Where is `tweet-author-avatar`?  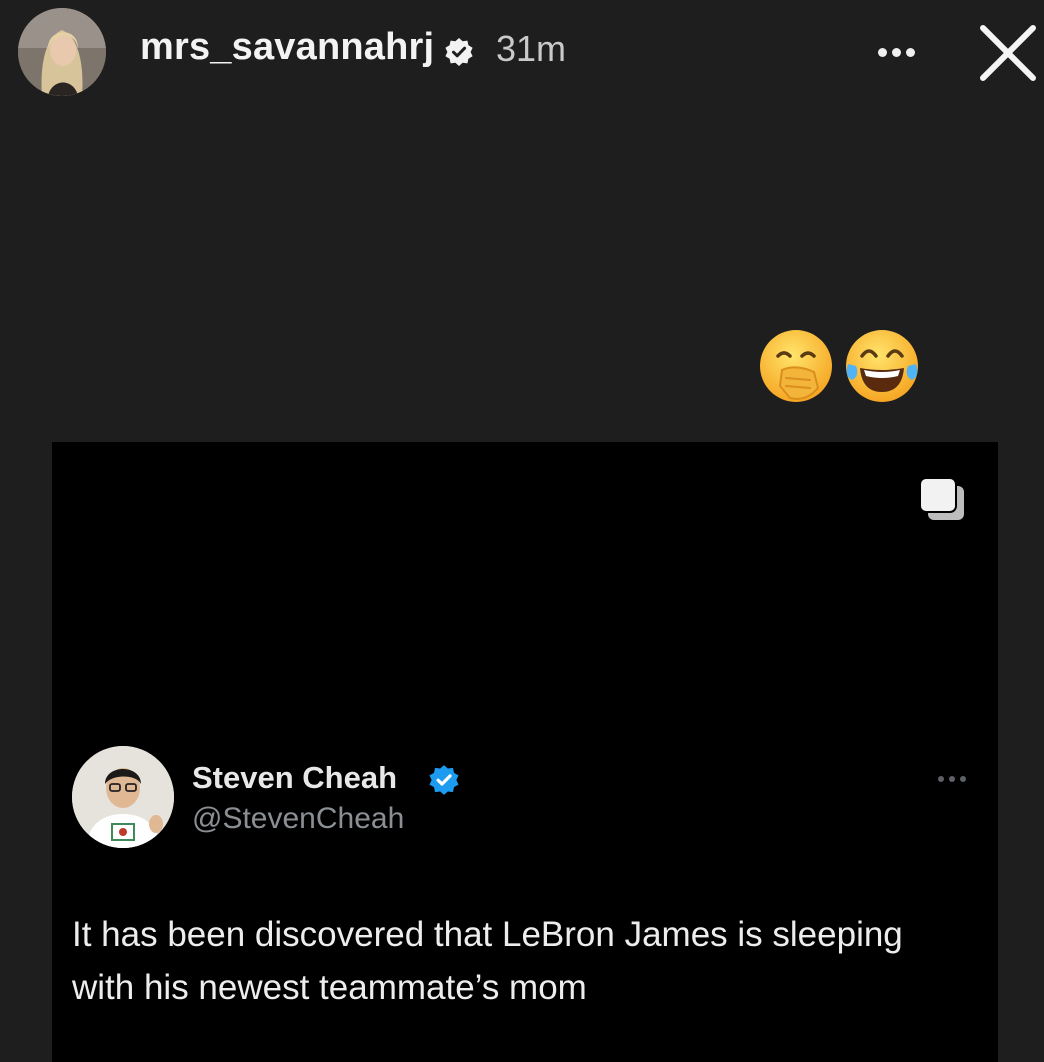
tweet-author-avatar is located at coordinates (123, 797).